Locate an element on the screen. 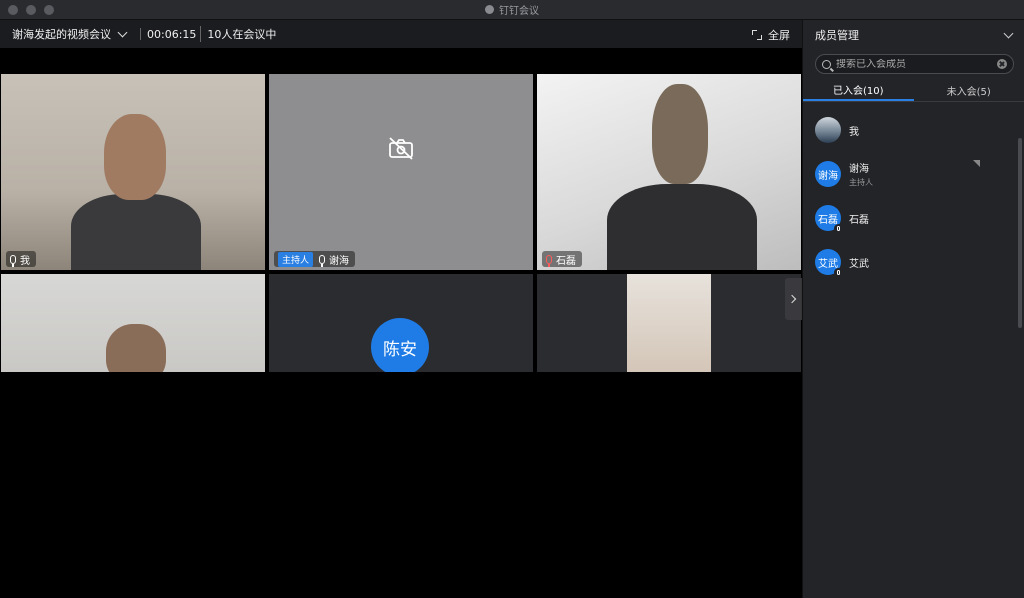 The height and width of the screenshot is (598, 1024). participant-video is located at coordinates (669, 323).